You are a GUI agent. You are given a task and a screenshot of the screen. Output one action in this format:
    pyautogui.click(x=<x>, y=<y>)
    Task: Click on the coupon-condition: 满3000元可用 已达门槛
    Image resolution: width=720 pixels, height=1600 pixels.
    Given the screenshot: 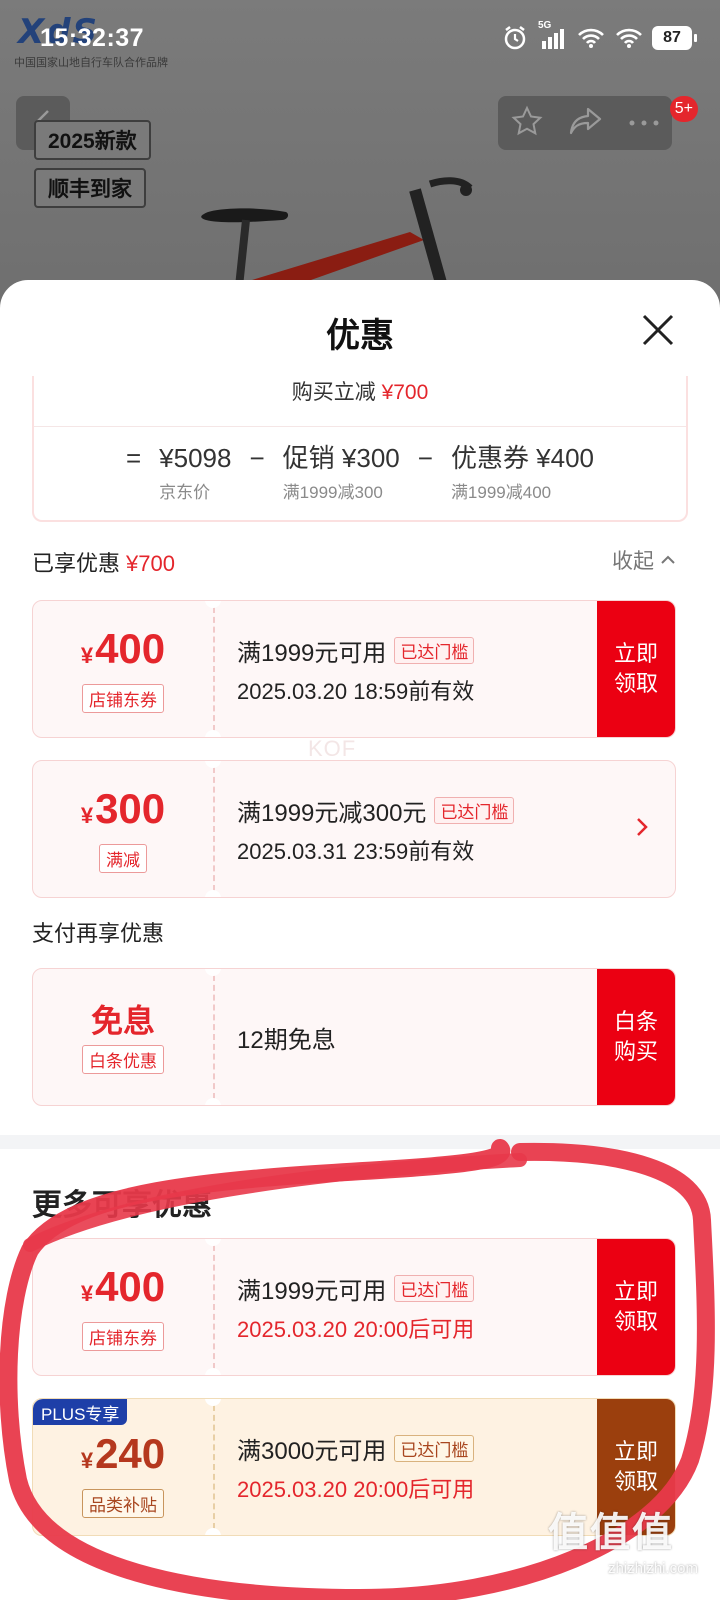 What is the action you would take?
    pyautogui.click(x=356, y=1448)
    